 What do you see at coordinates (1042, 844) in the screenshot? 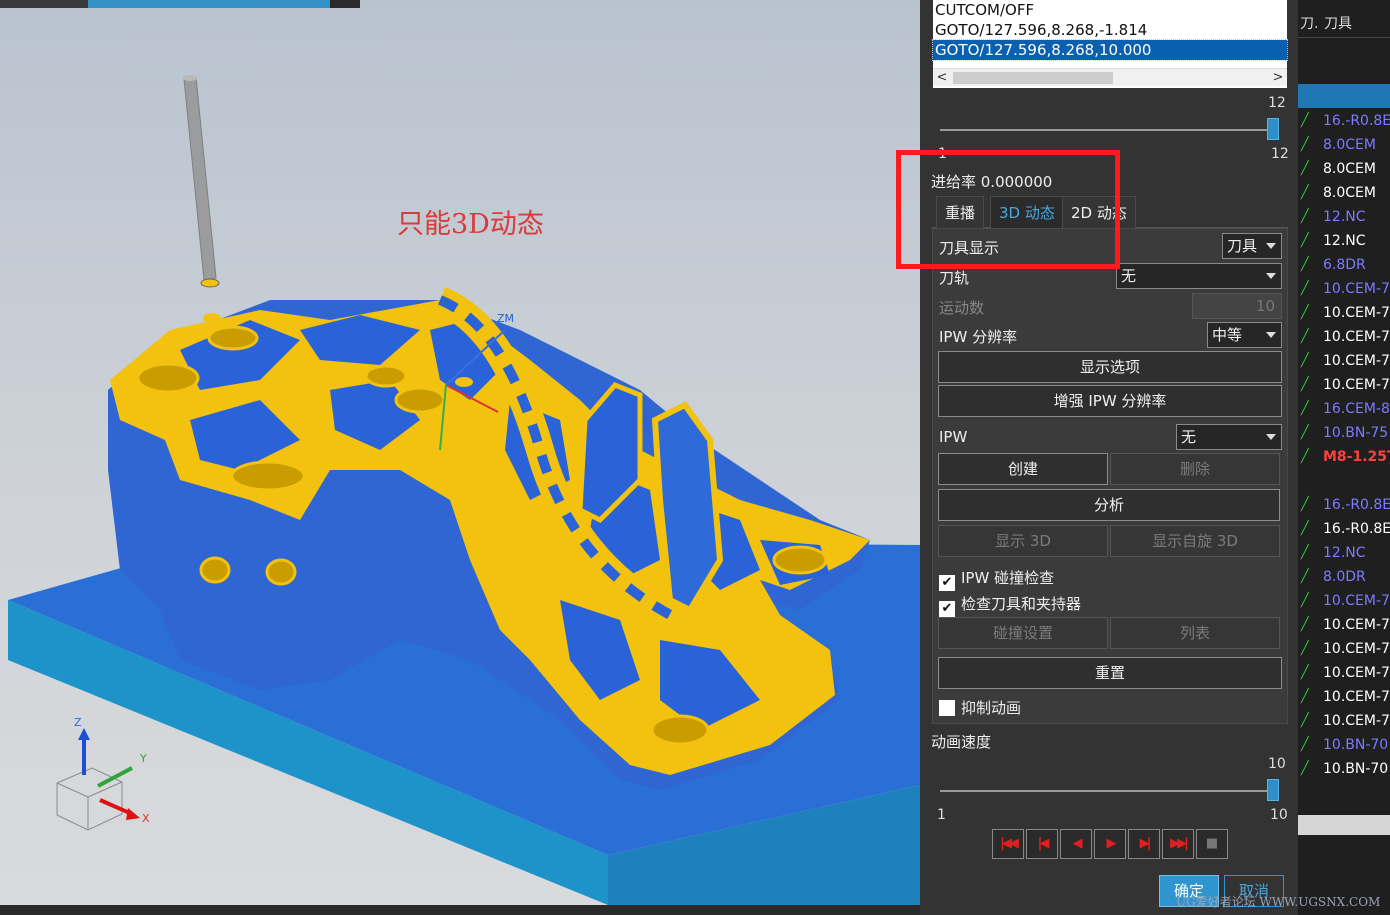
I see `step-back-icon: |◀` at bounding box center [1042, 844].